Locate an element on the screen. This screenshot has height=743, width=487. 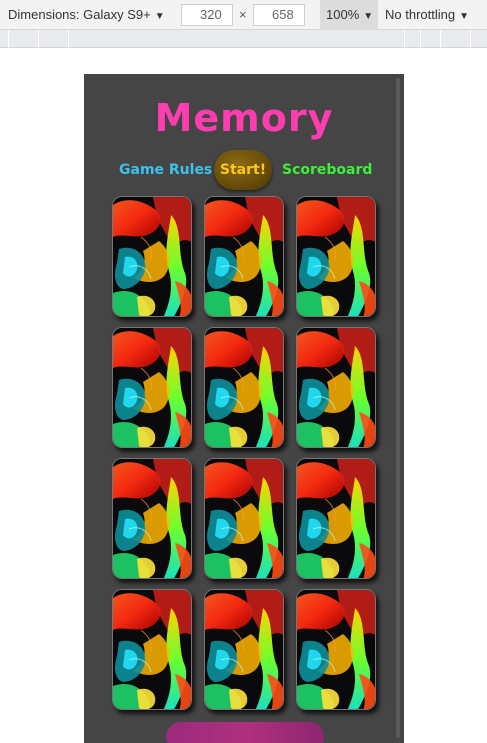
device-select: Dimensions: Galaxy S9+ ▼ is located at coordinates (86, 15).